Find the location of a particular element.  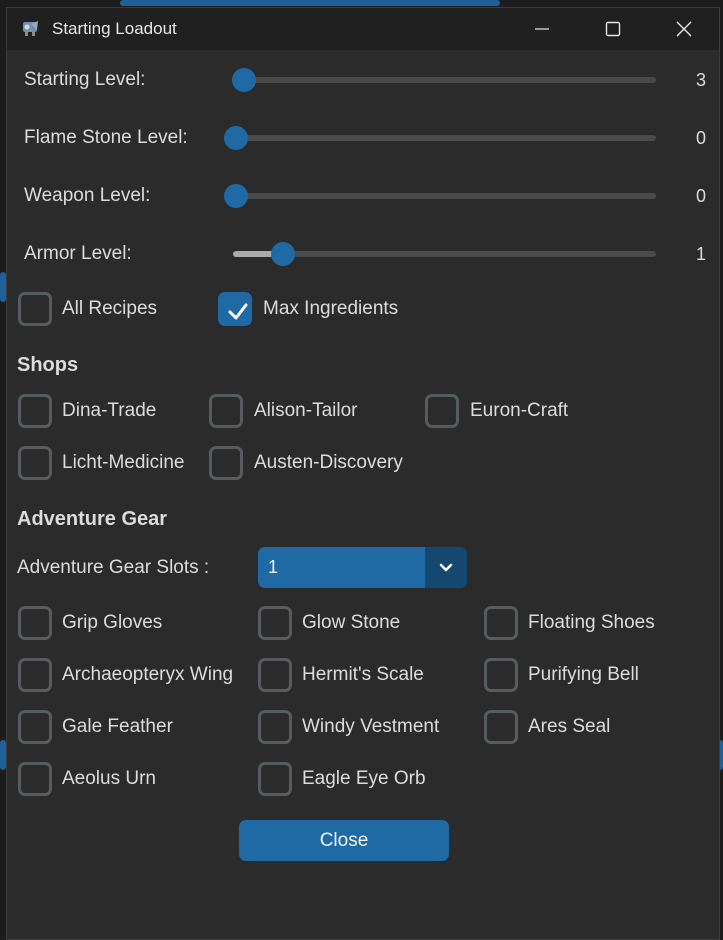

gear-checkbox-floating-shoes is located at coordinates (501, 623).